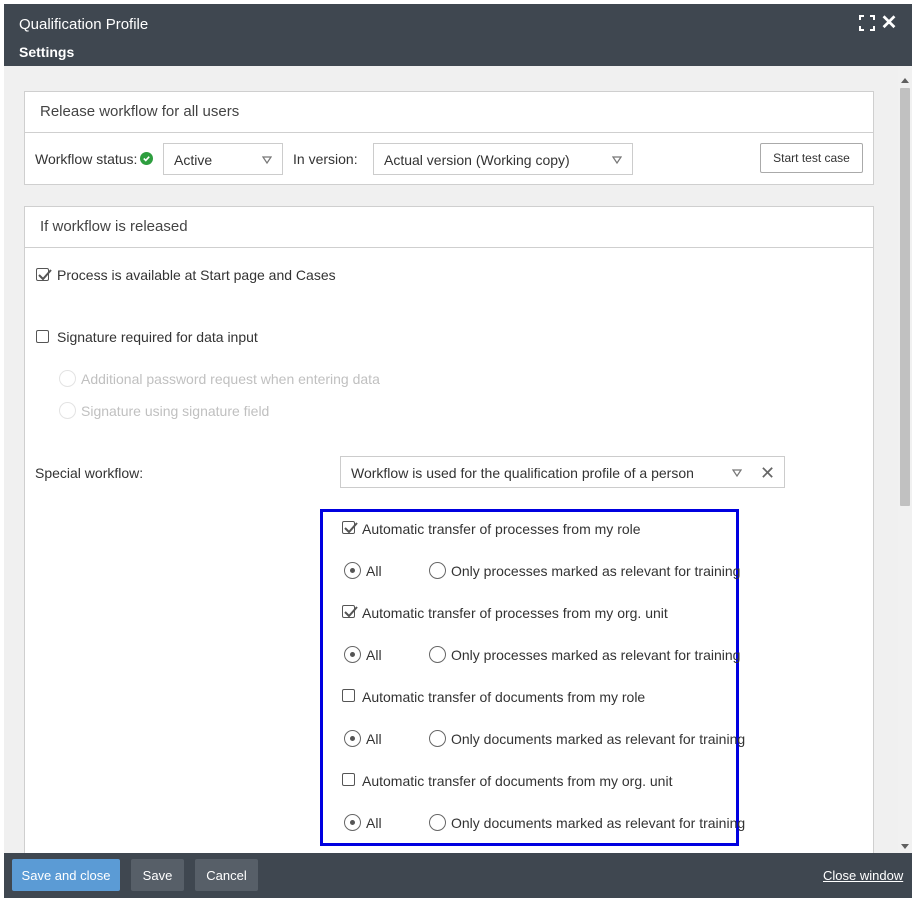 This screenshot has height=902, width=916. What do you see at coordinates (226, 875) in the screenshot?
I see `cancel-button: Cancel` at bounding box center [226, 875].